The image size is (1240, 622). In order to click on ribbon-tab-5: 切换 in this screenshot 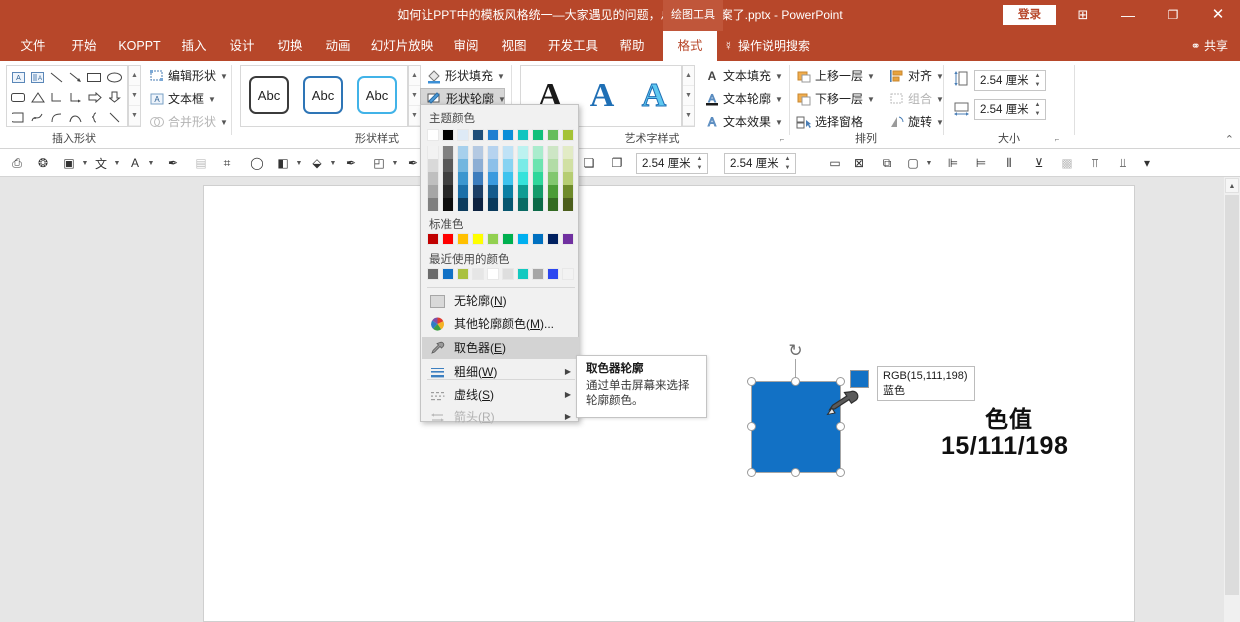, I will do `click(290, 46)`.